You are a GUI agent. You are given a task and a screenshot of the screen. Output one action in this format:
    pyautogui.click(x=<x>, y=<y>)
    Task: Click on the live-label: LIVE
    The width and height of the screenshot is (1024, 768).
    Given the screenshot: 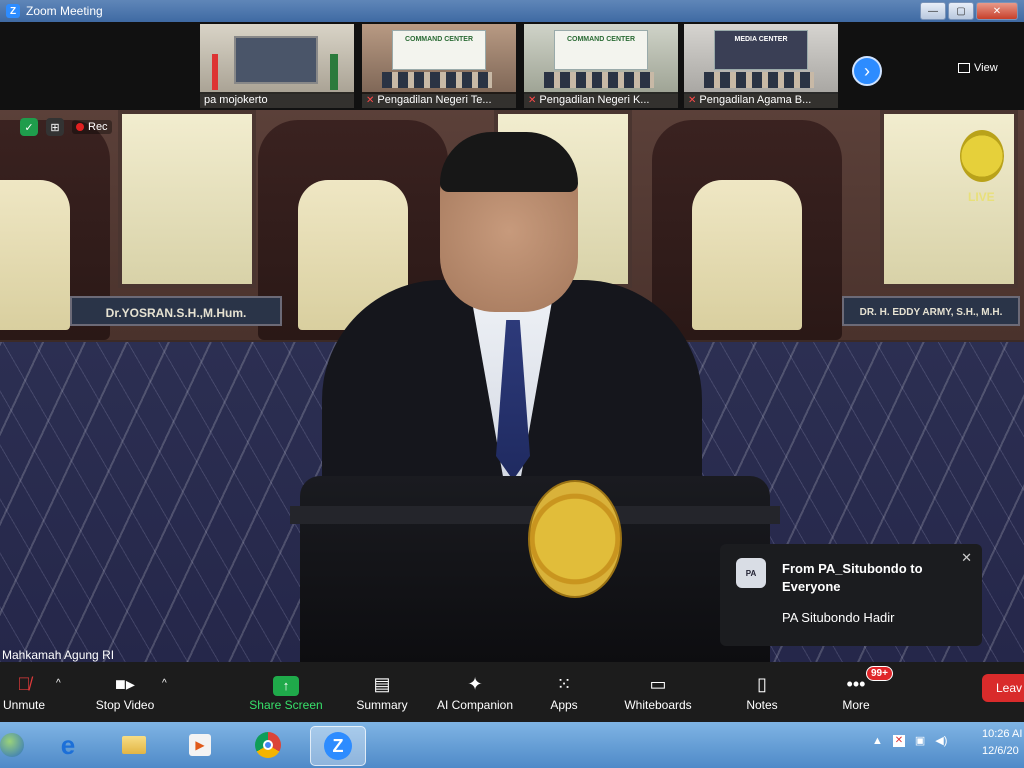 What is the action you would take?
    pyautogui.click(x=981, y=197)
    